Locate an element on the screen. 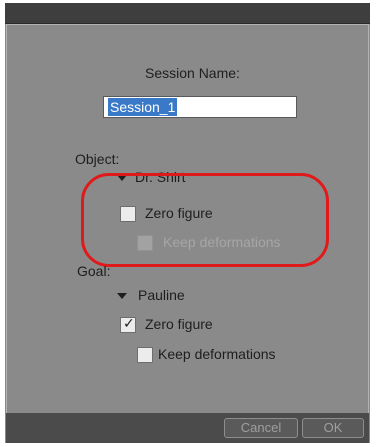 The image size is (376, 447). session-name-label: Session Name: is located at coordinates (192, 73).